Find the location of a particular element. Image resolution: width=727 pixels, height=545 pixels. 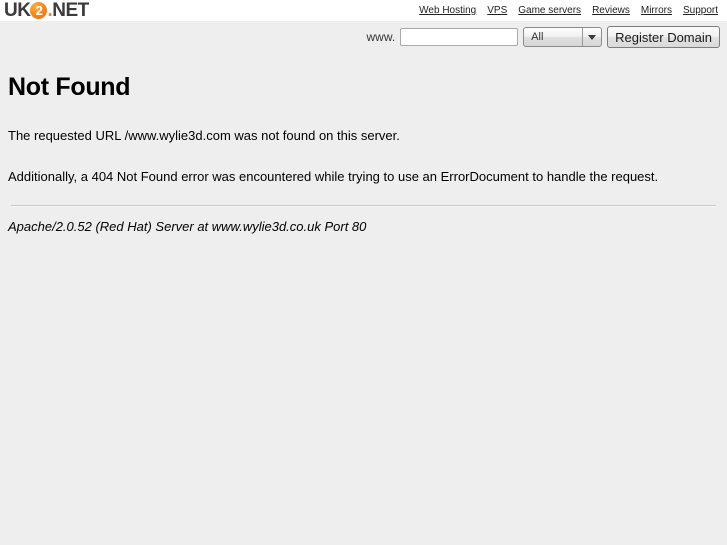

logo-two-badge-icon: 2 is located at coordinates (39, 10).